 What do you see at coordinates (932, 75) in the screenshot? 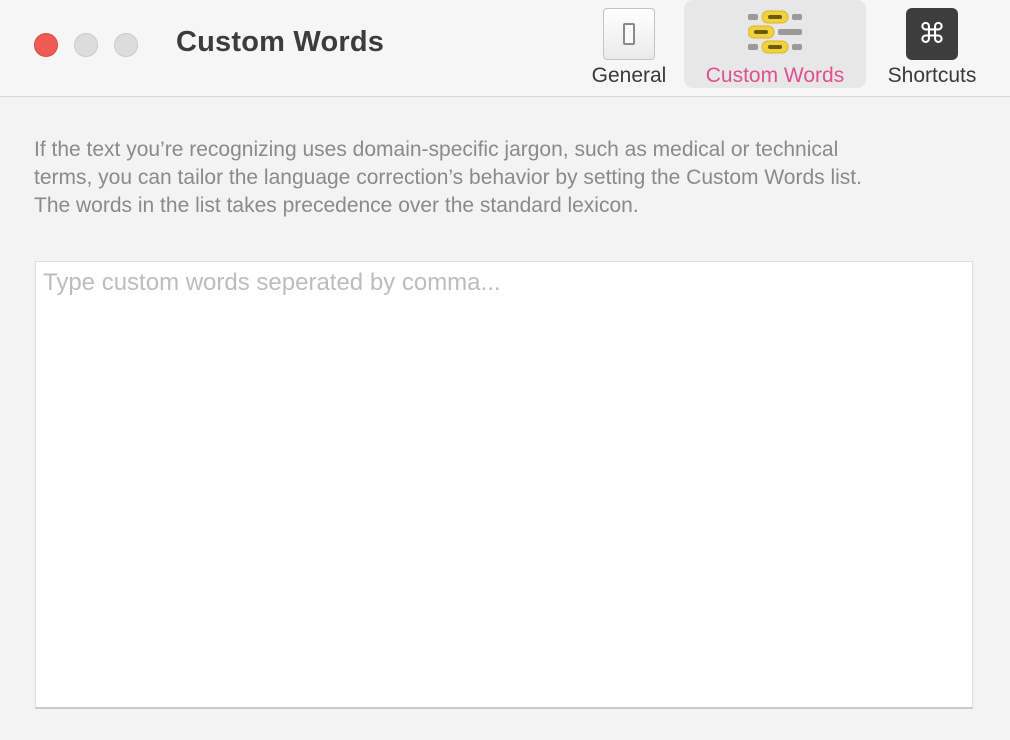
I see `tab-shortcuts-label: Shortcuts` at bounding box center [932, 75].